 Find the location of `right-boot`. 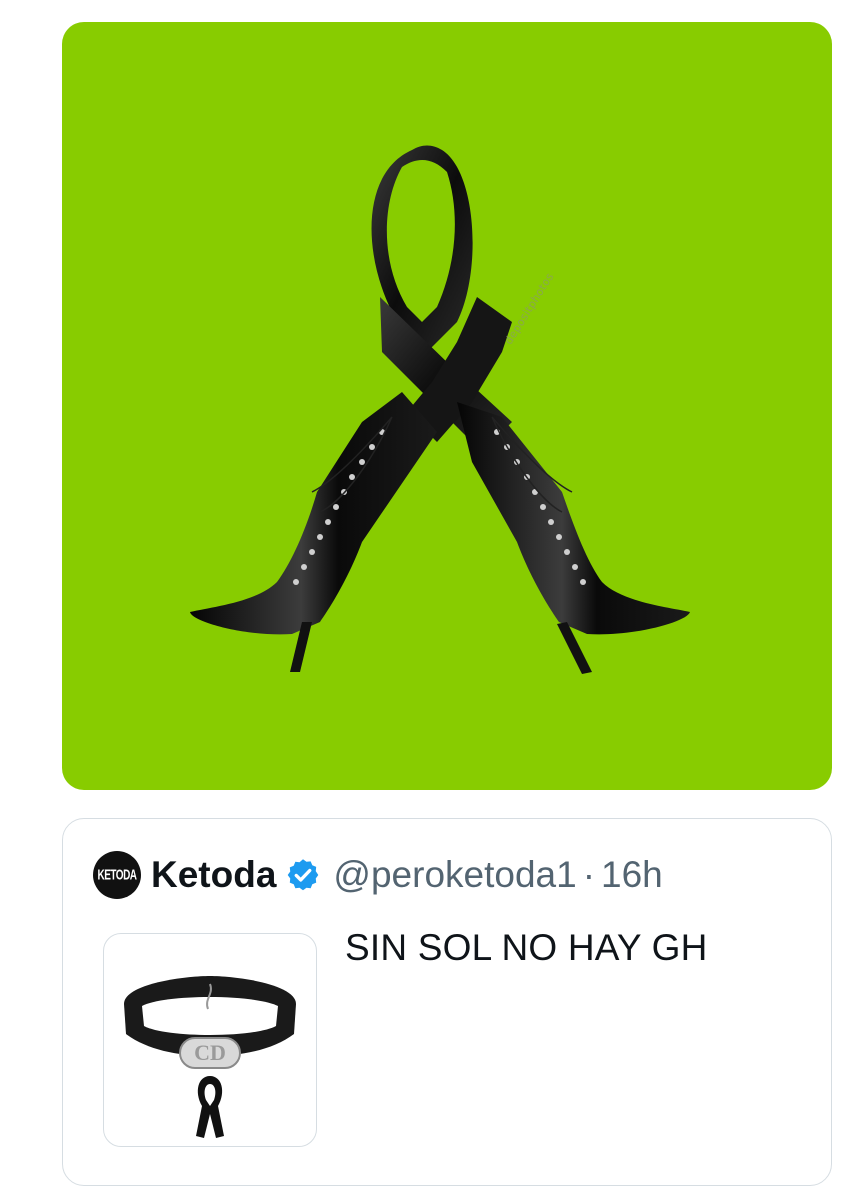

right-boot is located at coordinates (573, 538).